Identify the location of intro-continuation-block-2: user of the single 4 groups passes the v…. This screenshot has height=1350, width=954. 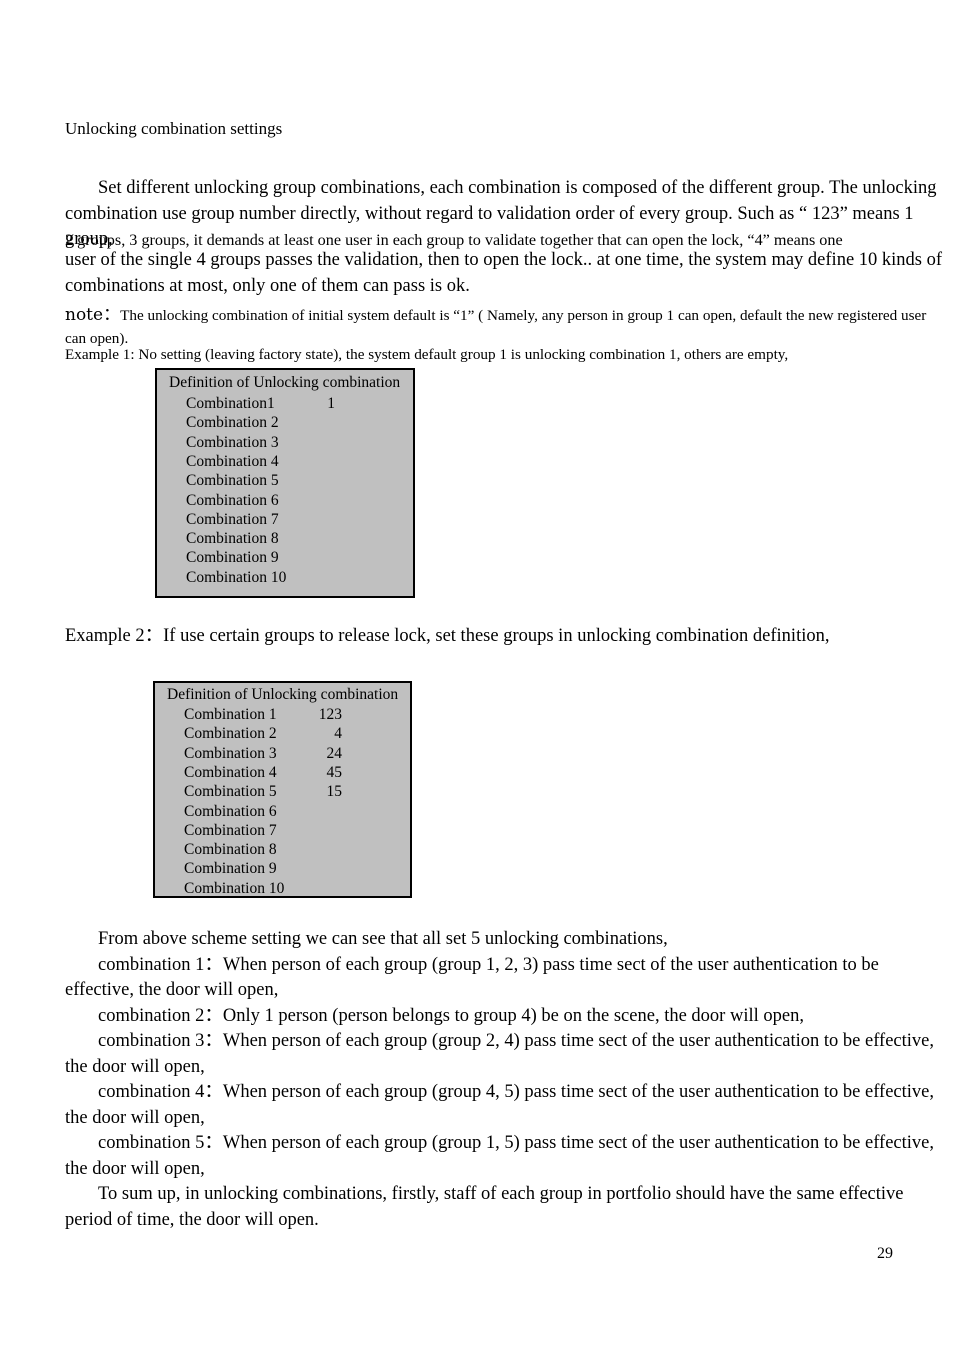
(505, 273).